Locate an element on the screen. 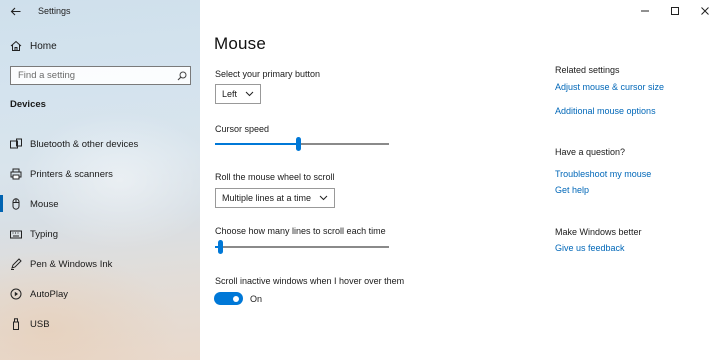  maximize-icon is located at coordinates (675, 11).